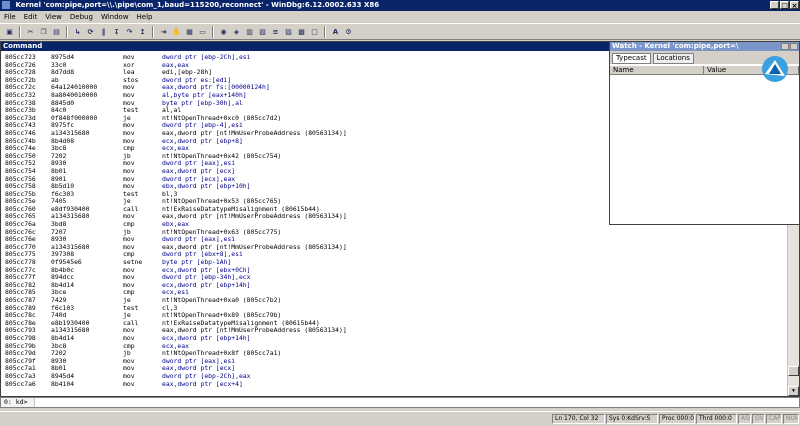 This screenshot has height=426, width=800. I want to click on watch-icon: ◉, so click(223, 31).